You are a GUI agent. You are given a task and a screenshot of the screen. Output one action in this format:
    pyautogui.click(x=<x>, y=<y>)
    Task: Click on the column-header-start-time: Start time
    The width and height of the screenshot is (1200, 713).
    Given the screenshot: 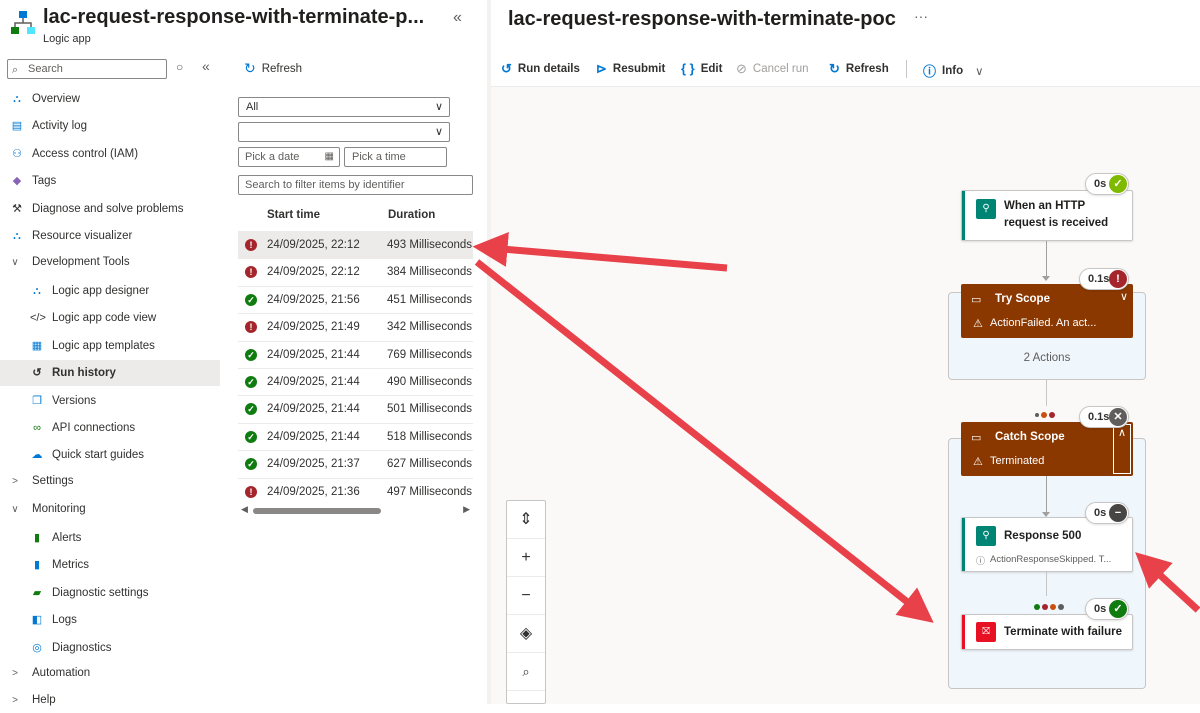 What is the action you would take?
    pyautogui.click(x=293, y=215)
    